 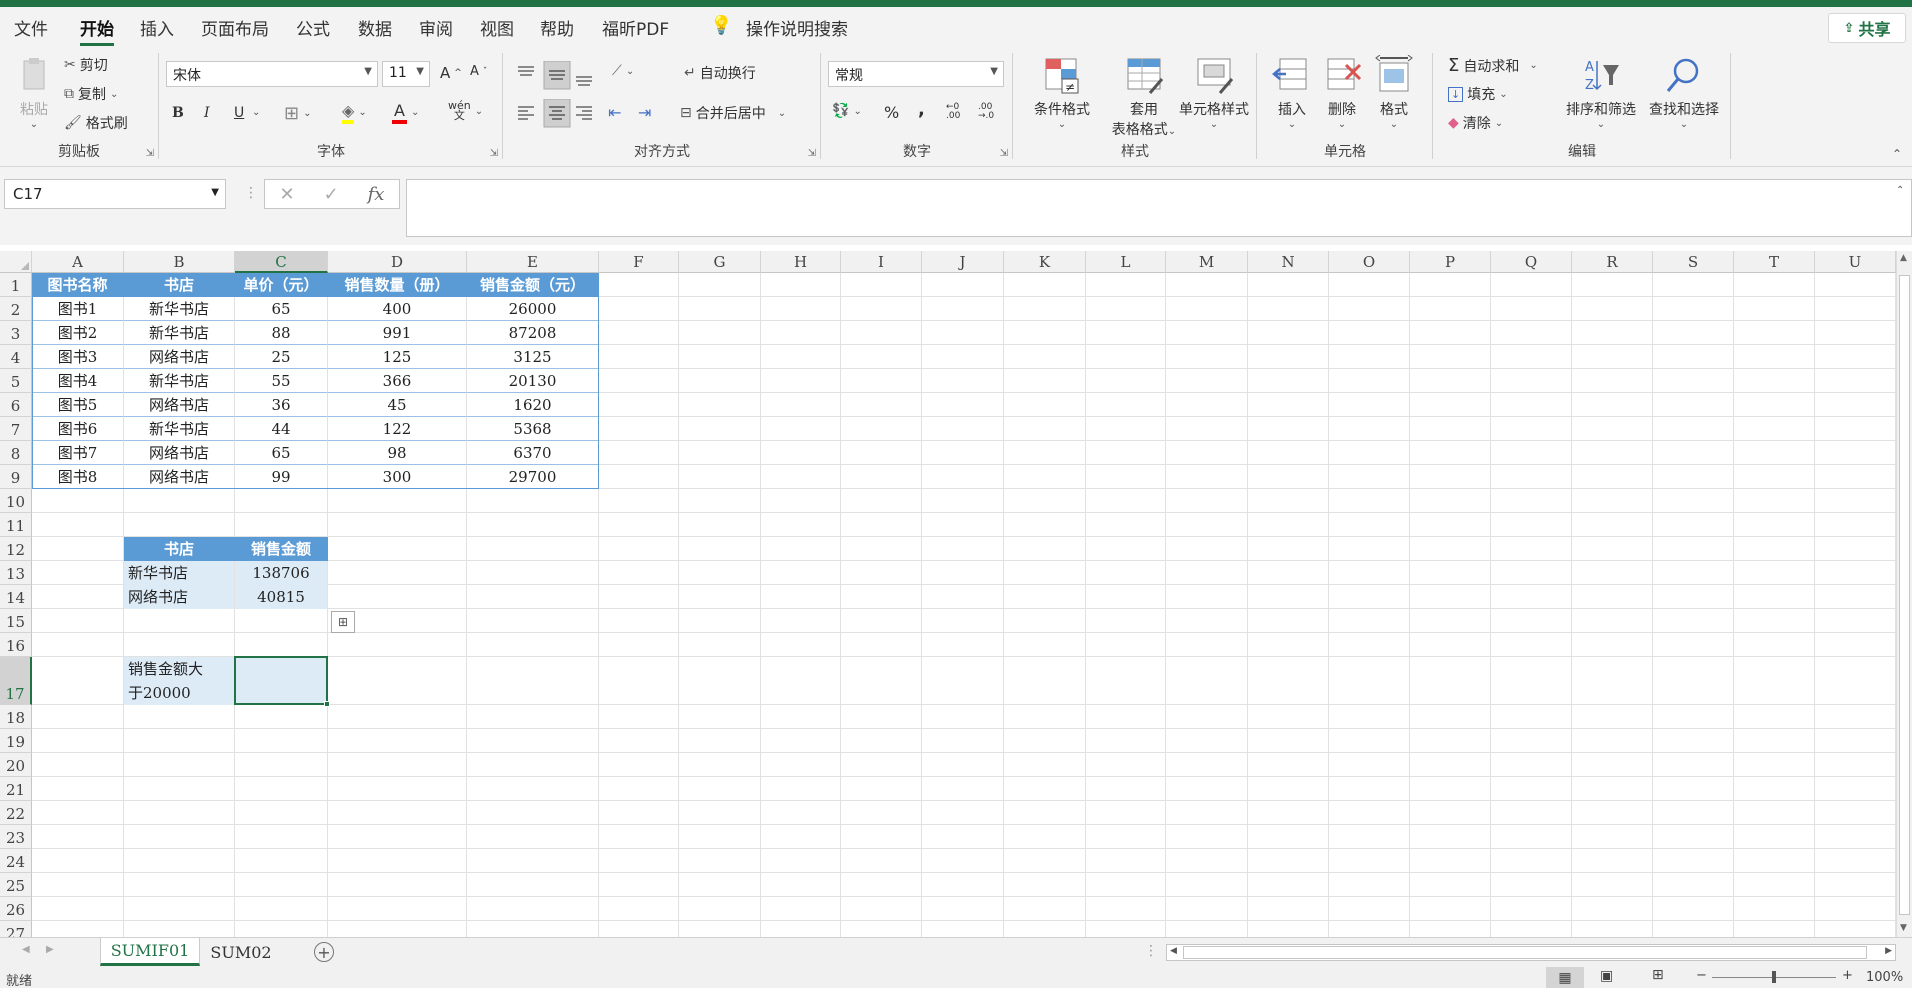 What do you see at coordinates (1606, 976) in the screenshot?
I see `page-layout-view-icon: ▣` at bounding box center [1606, 976].